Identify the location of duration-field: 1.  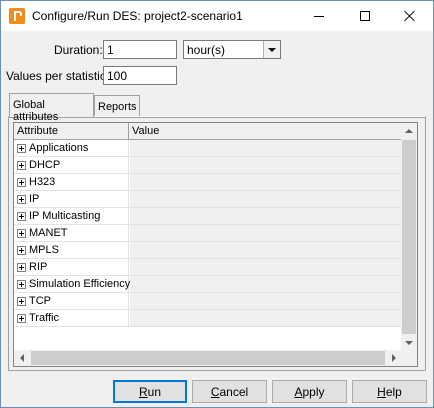
(140, 49).